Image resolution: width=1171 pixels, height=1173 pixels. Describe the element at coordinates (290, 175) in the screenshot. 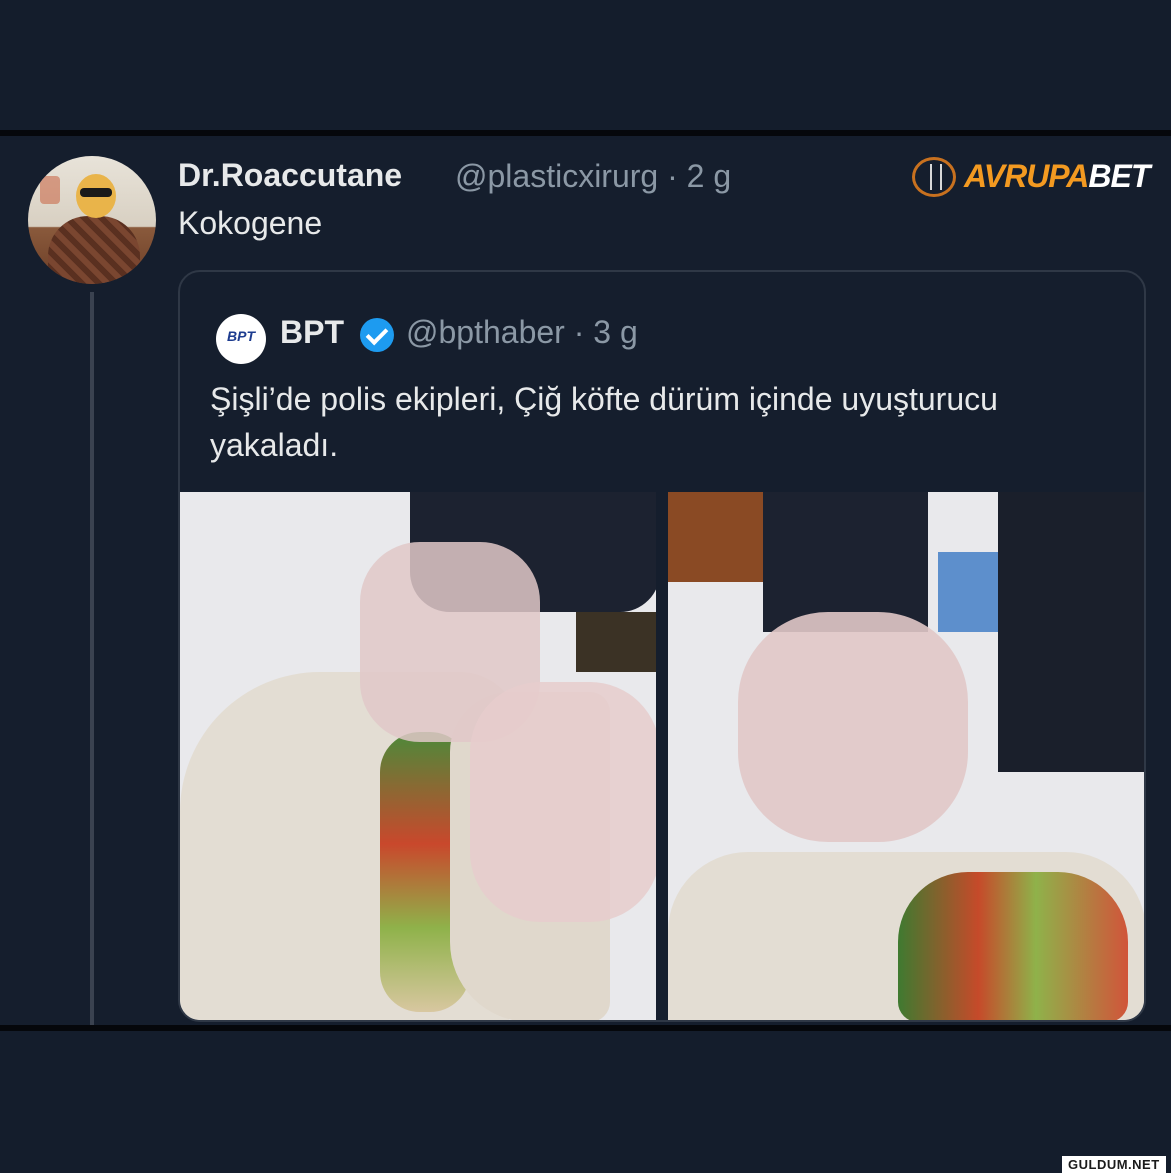

I see `author-name: Dr.Roaccutane` at that location.